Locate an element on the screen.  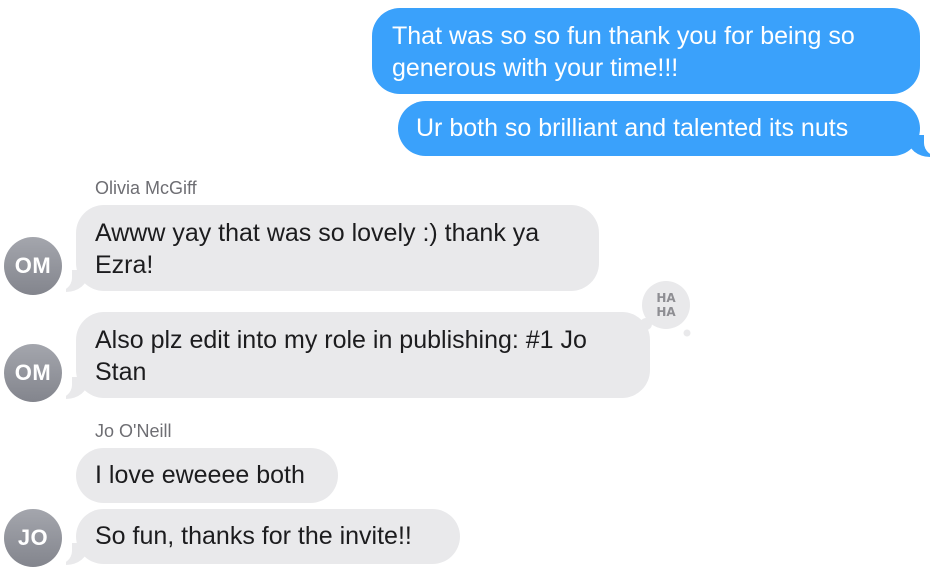
avatar-initials: JO is located at coordinates (33, 537).